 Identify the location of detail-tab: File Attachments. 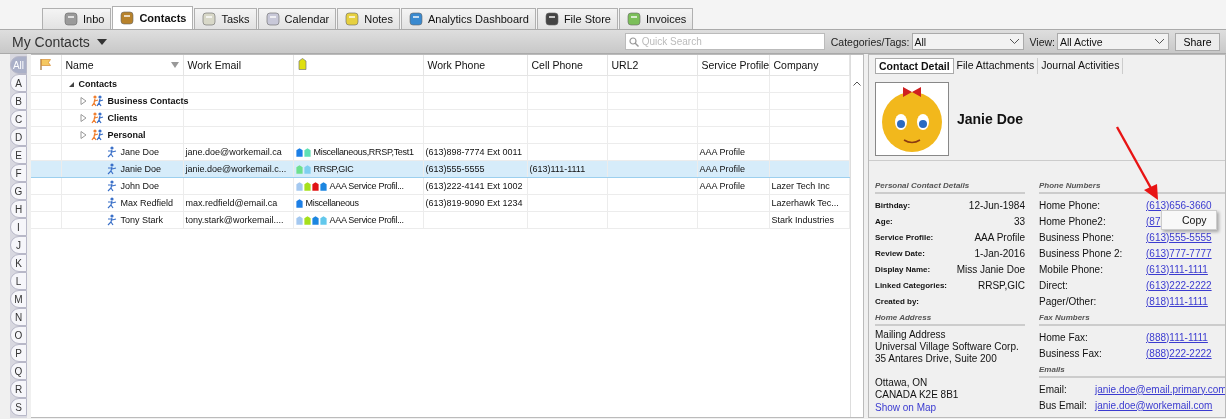
(996, 66).